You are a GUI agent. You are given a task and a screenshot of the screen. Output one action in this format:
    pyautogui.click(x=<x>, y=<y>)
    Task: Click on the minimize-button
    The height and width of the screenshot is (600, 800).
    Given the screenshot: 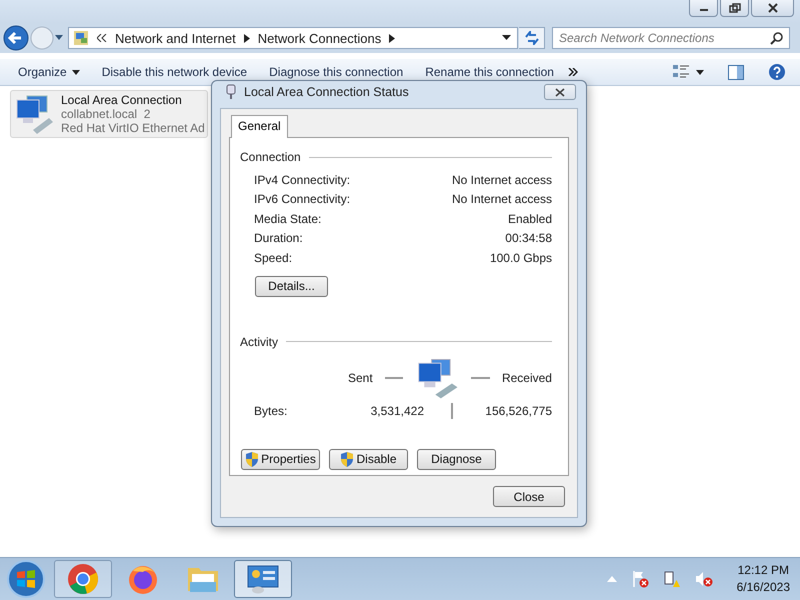 What is the action you would take?
    pyautogui.click(x=703, y=8)
    